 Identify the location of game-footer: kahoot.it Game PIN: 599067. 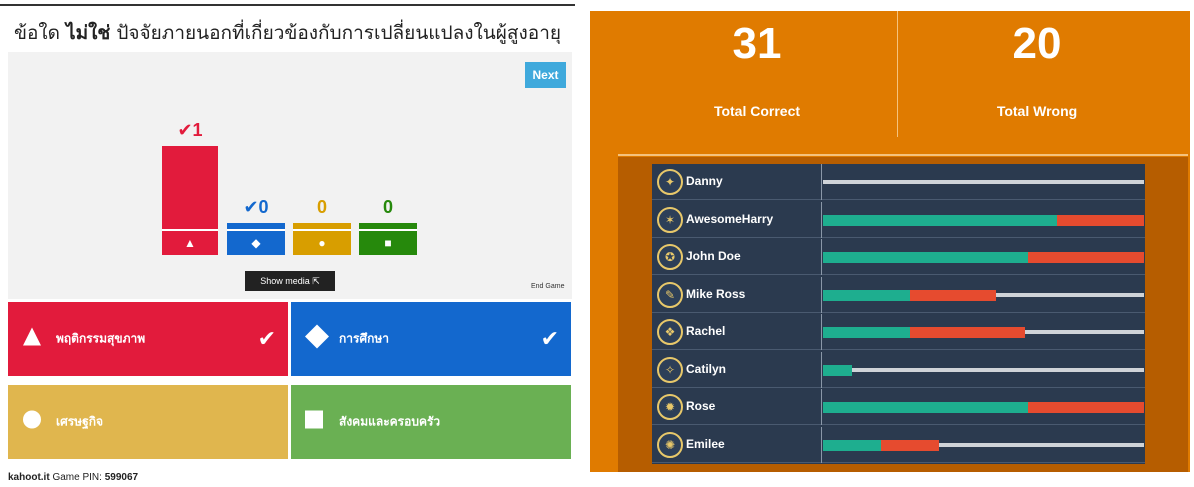
(73, 477).